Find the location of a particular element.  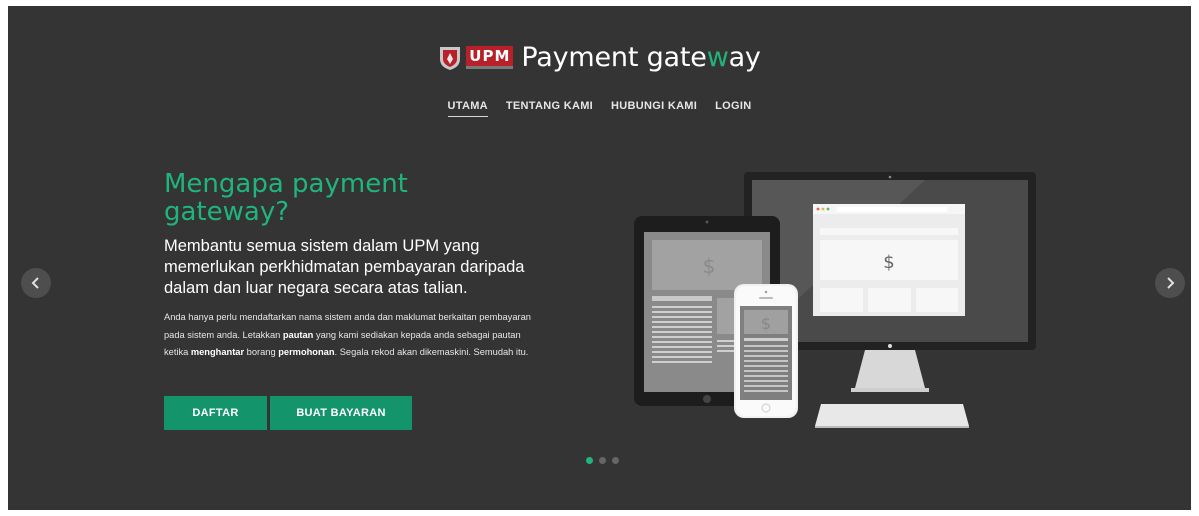

nav-item-login: LOGIN is located at coordinates (733, 108).